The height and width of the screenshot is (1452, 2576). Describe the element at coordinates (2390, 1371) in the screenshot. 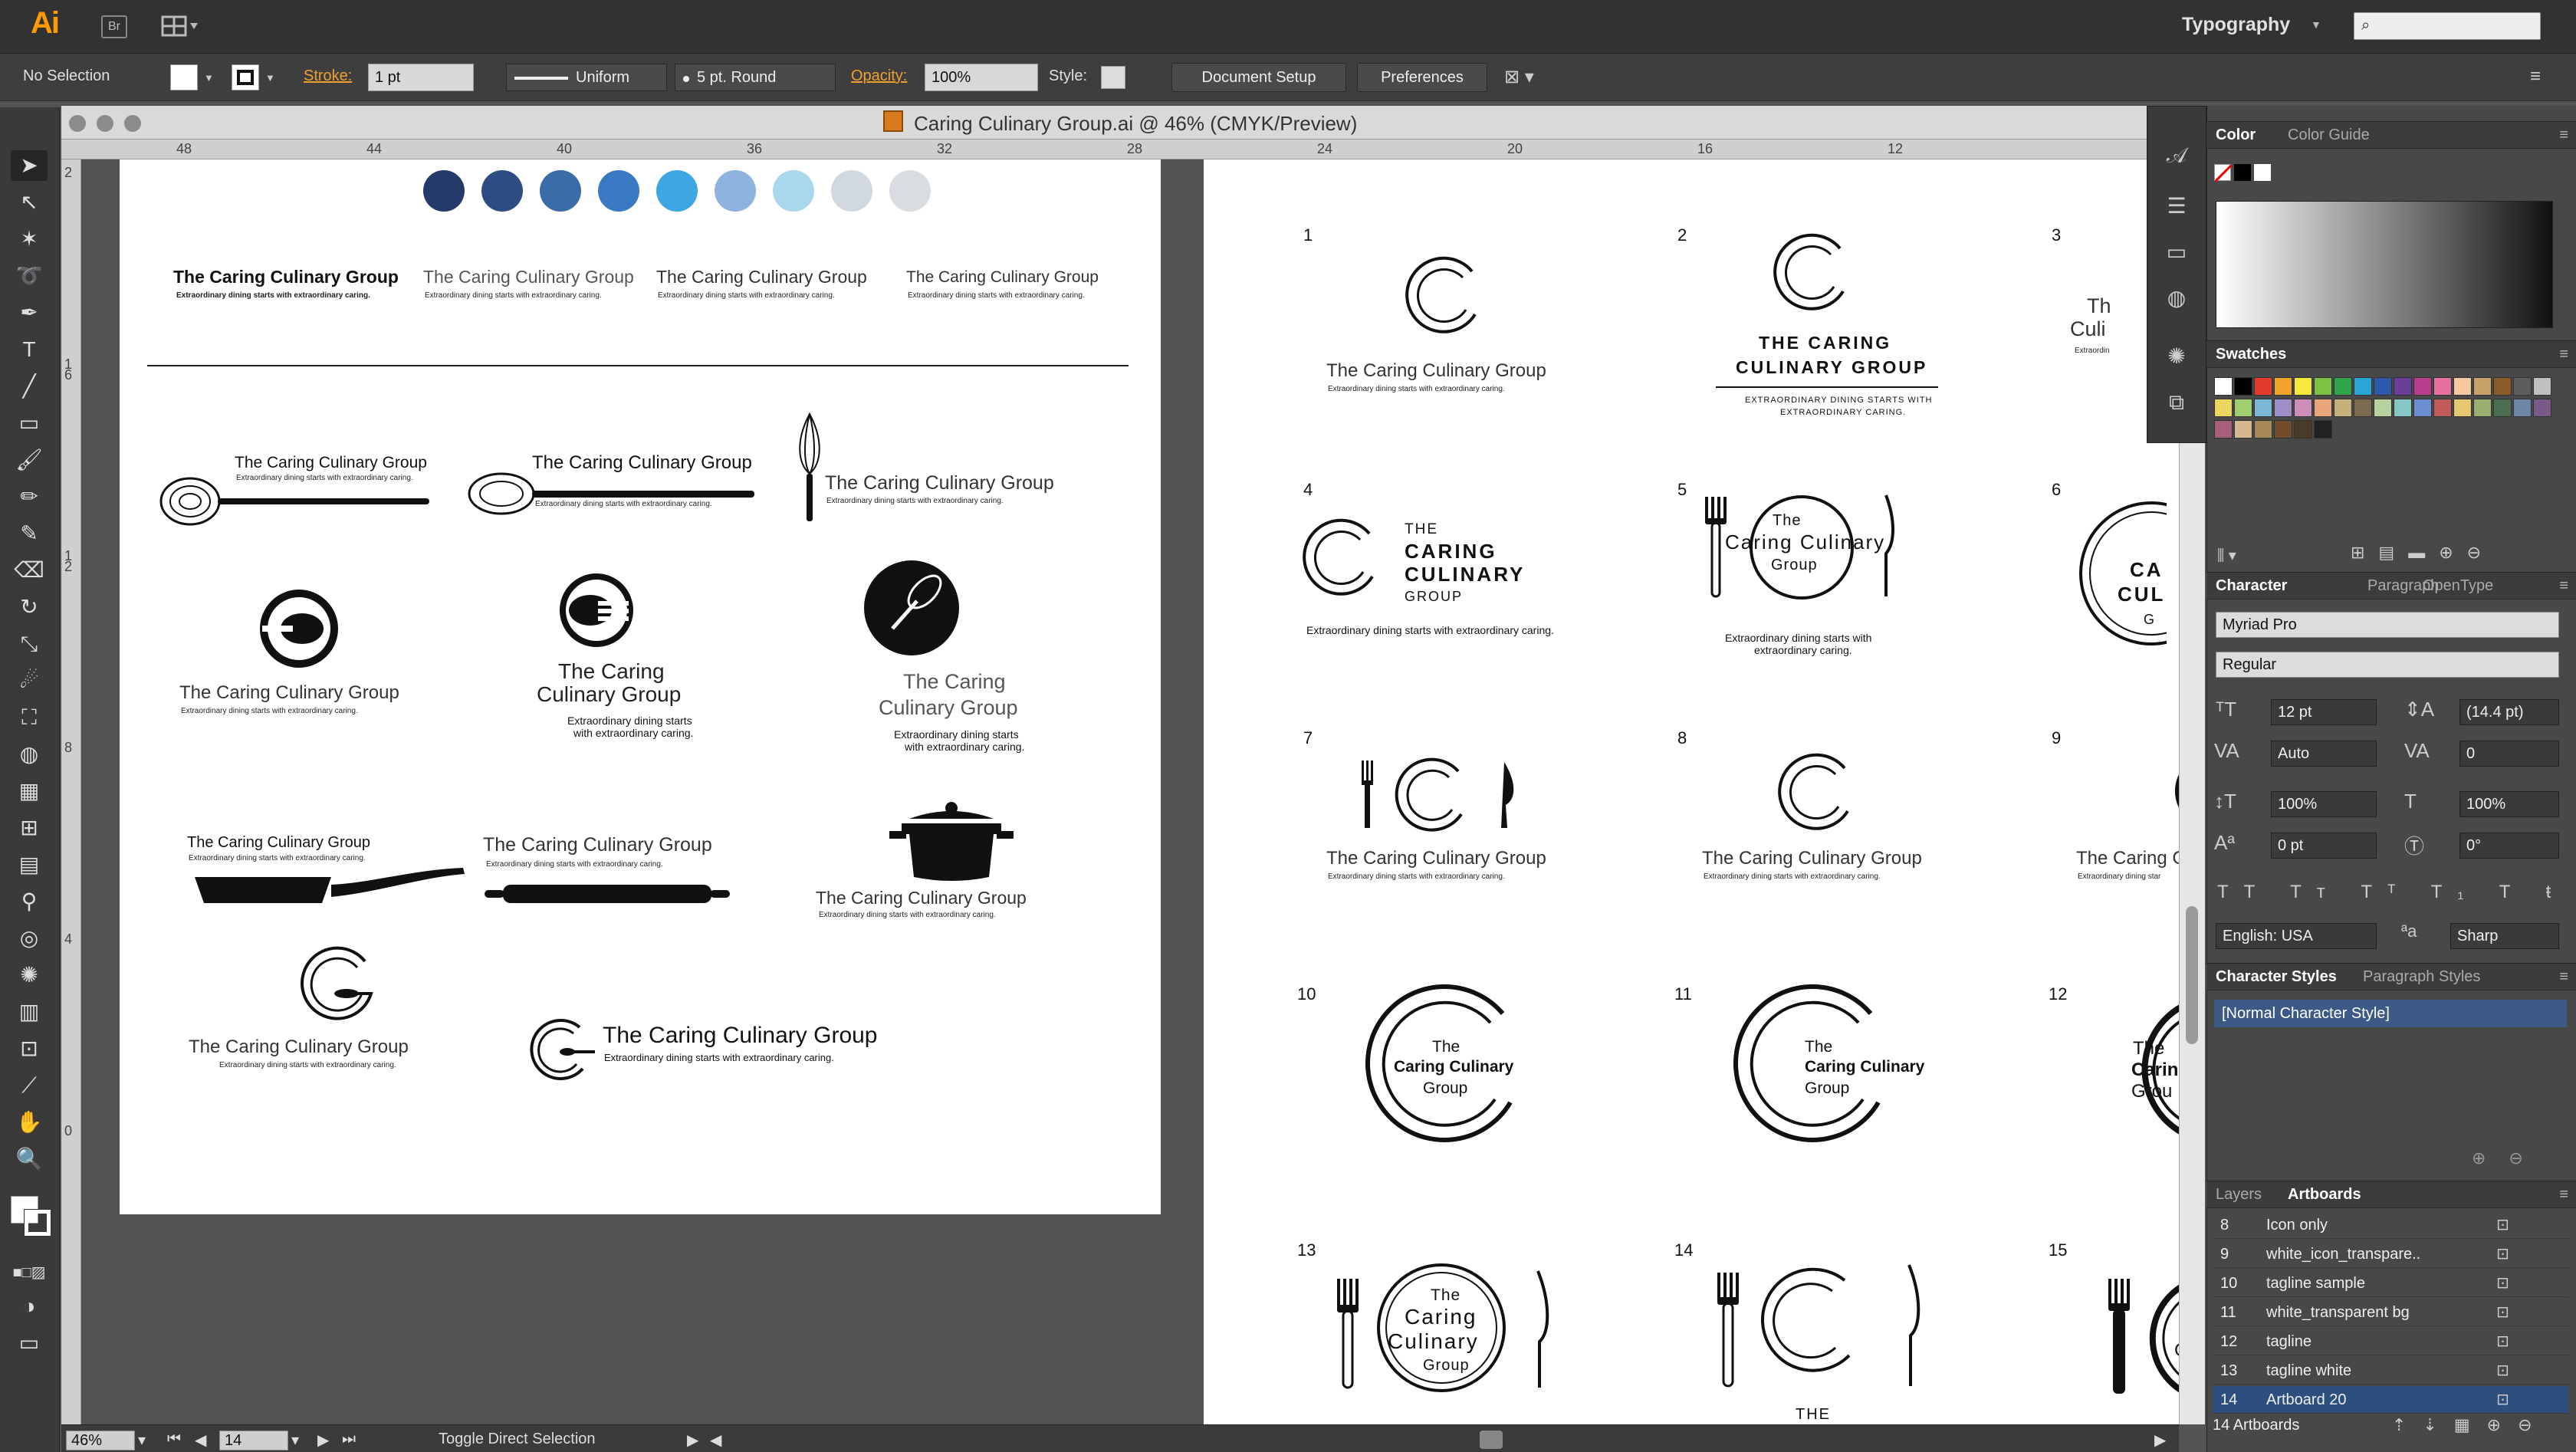

I see `artboard-row: 13 tagline white ⊡` at that location.